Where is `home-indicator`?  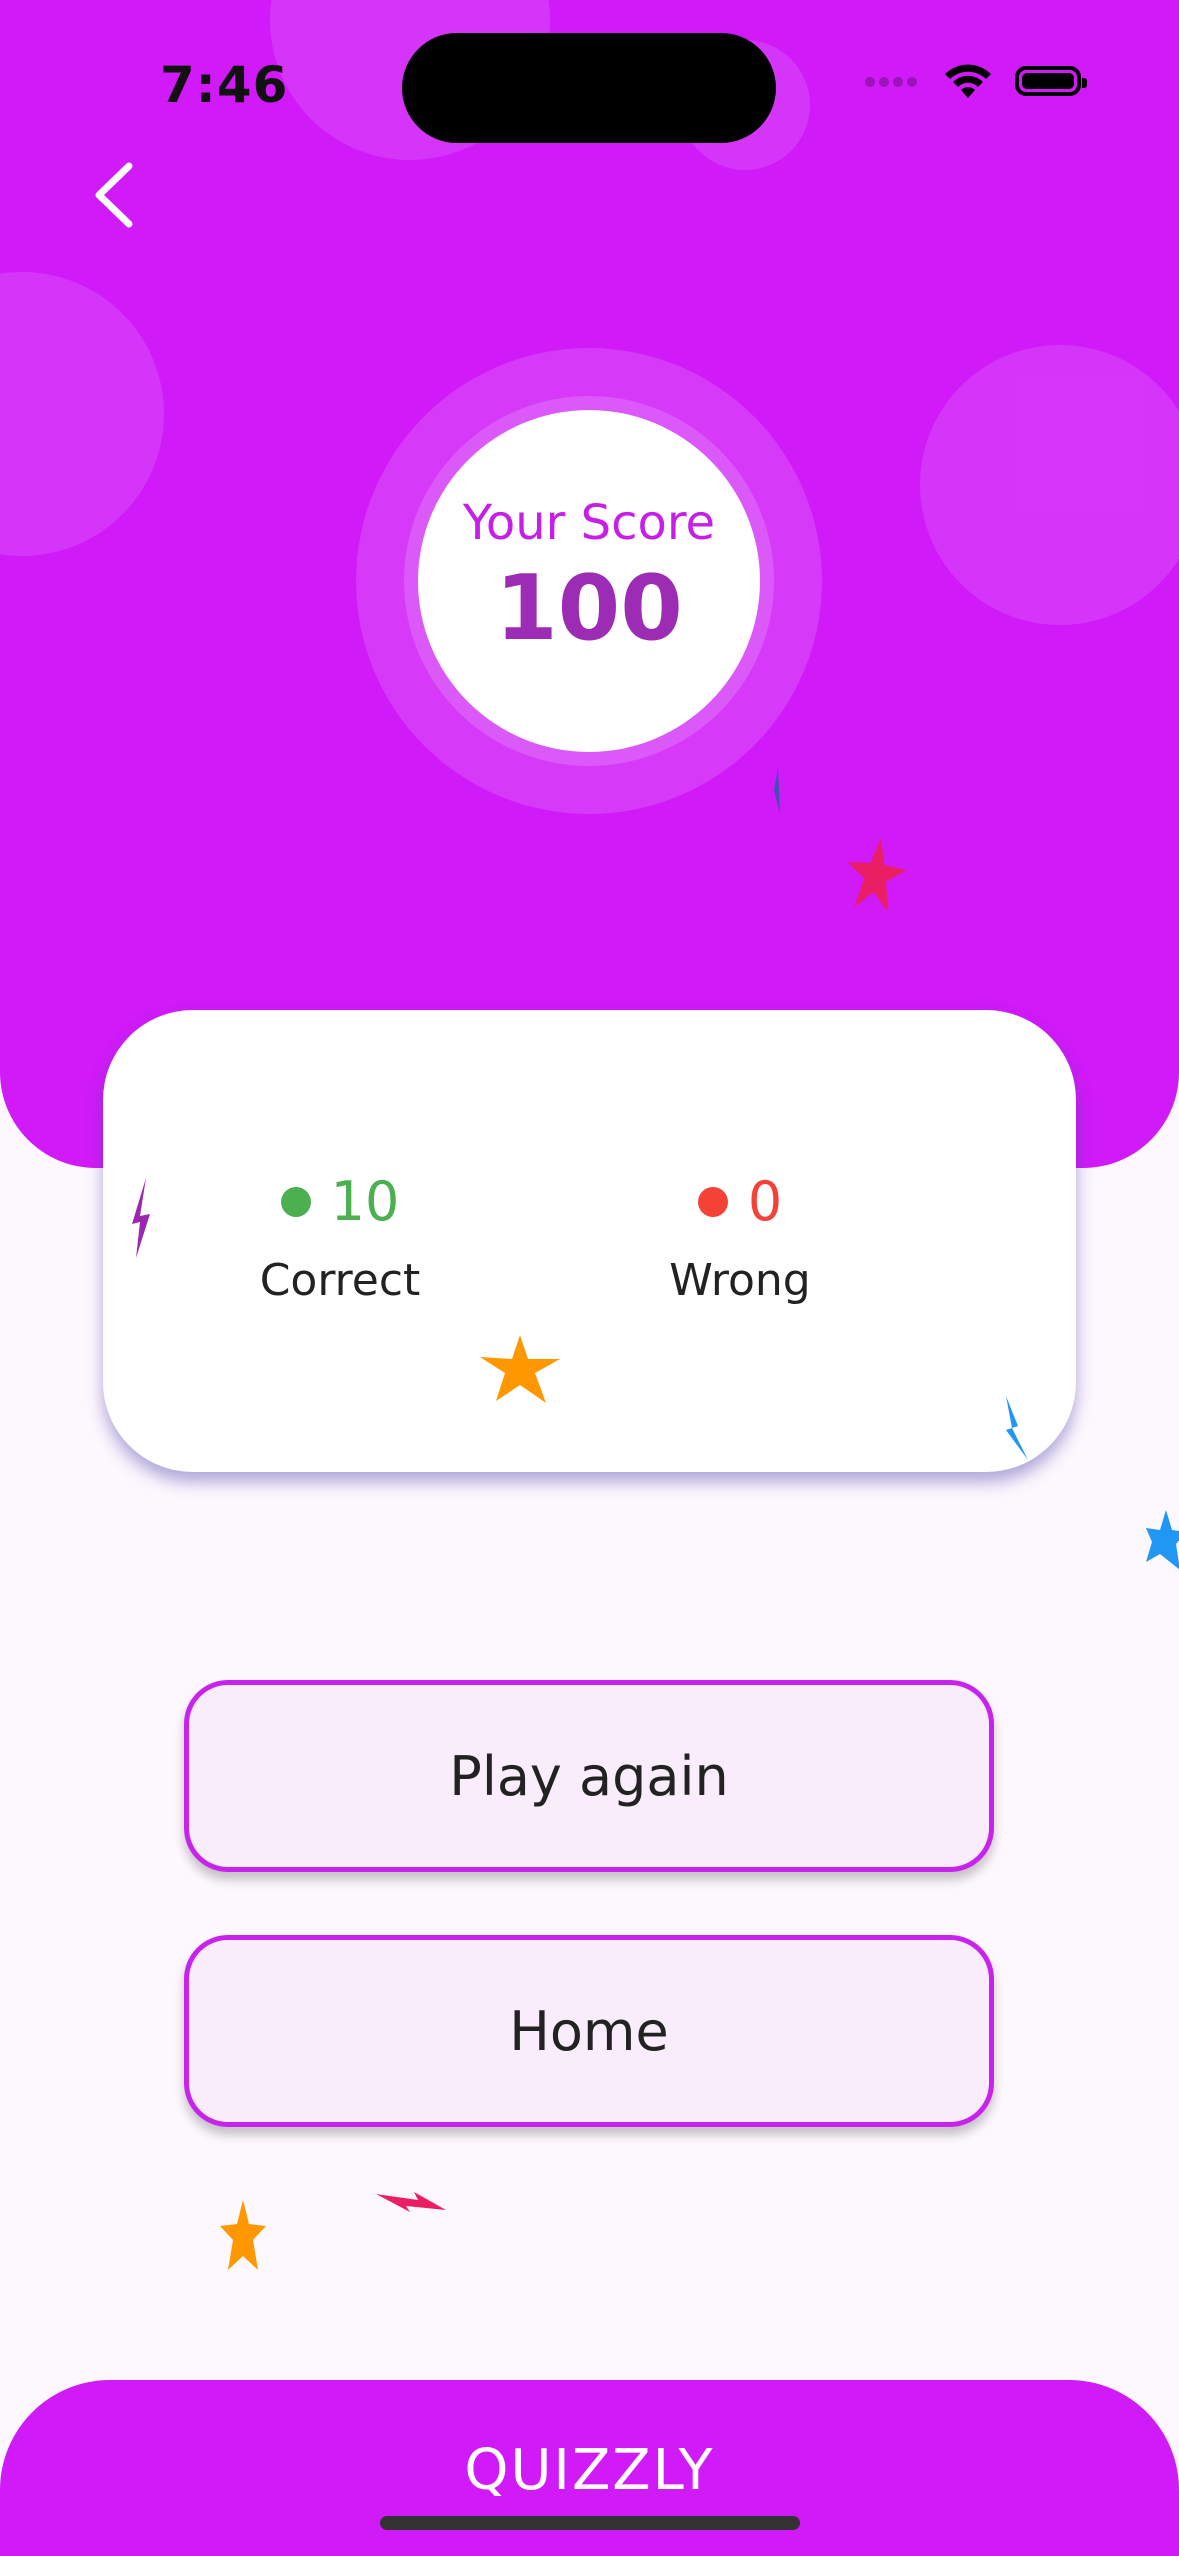 home-indicator is located at coordinates (590, 2523).